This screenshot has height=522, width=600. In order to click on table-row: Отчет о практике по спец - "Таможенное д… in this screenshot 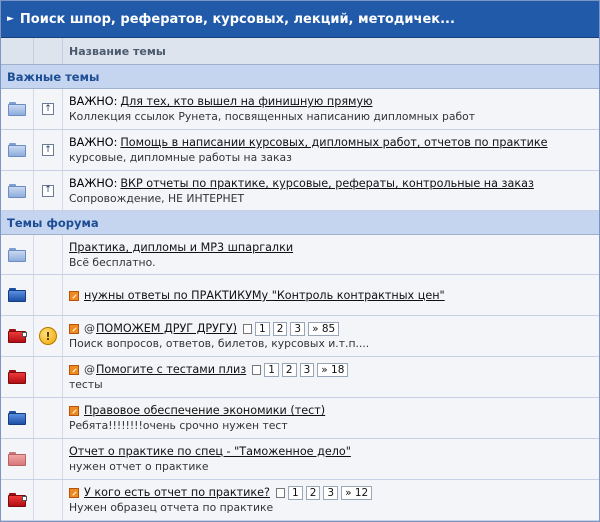, I will do `click(300, 459)`.